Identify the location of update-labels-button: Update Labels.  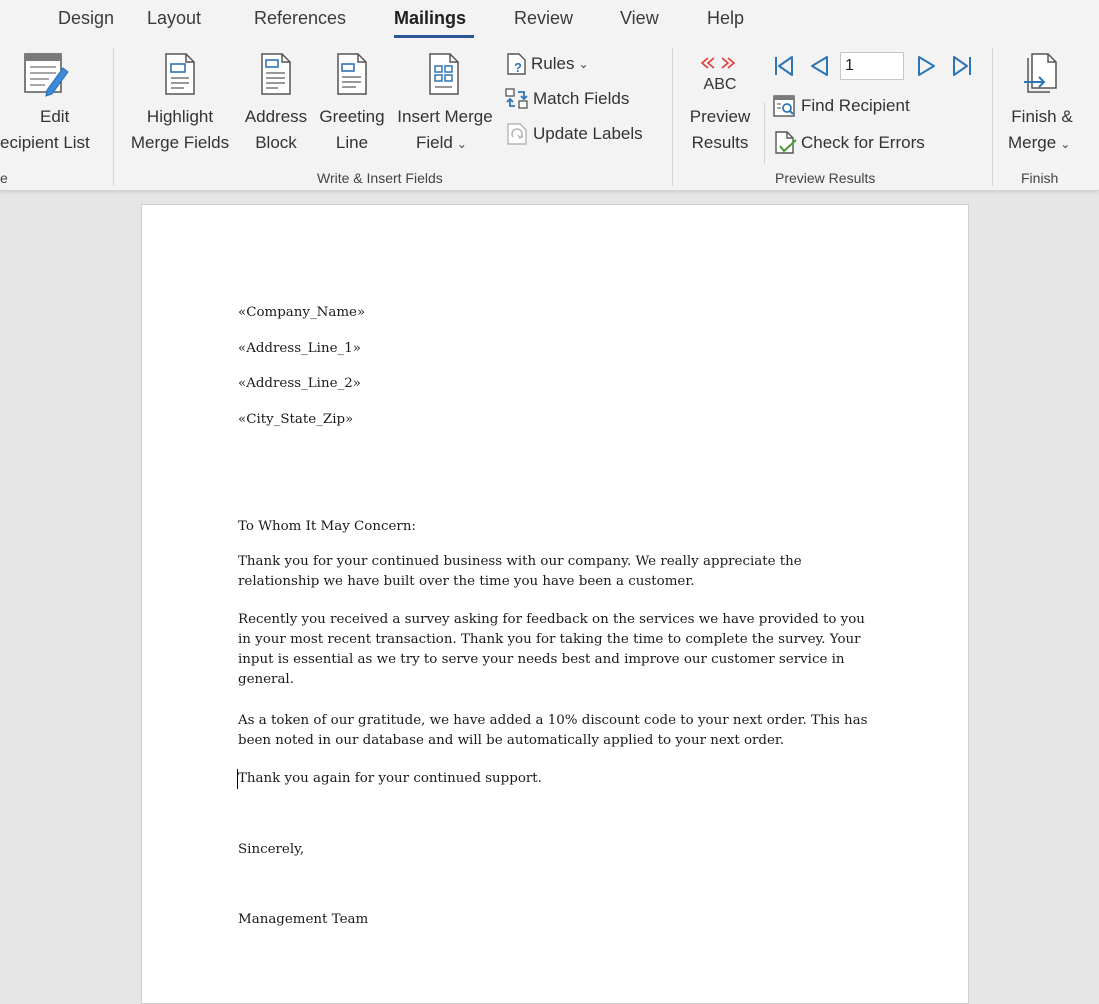
(574, 134).